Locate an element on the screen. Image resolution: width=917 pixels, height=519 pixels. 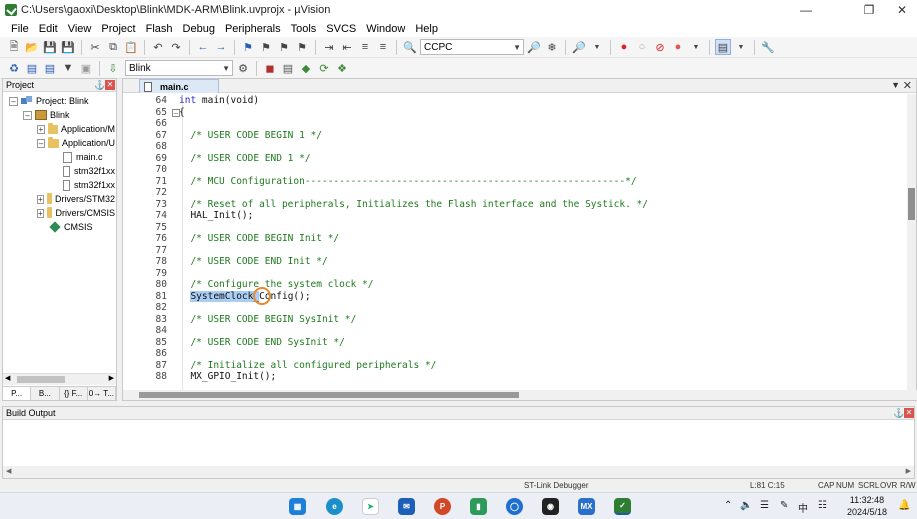
mail-icon: ✉ is located at coordinates (406, 506).